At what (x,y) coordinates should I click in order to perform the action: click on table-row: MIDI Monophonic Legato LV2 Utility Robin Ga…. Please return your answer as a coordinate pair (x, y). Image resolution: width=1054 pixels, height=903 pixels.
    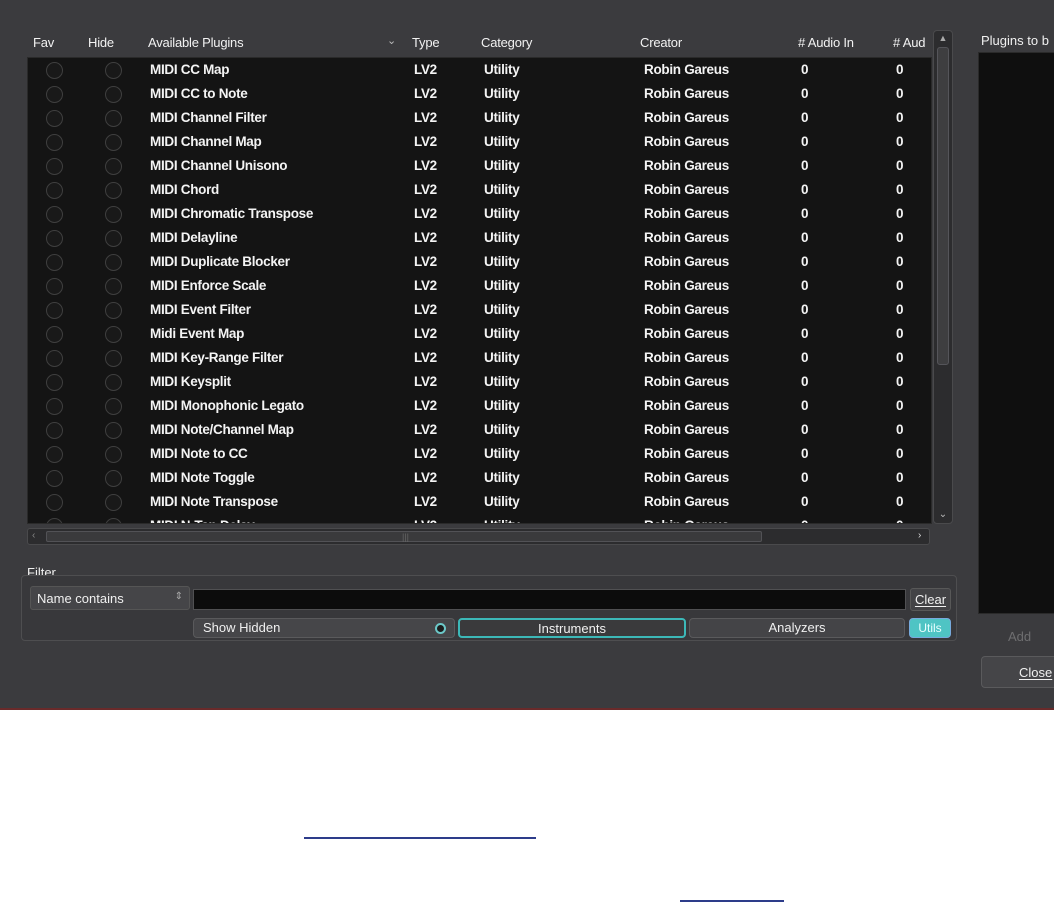
    Looking at the image, I should click on (479, 406).